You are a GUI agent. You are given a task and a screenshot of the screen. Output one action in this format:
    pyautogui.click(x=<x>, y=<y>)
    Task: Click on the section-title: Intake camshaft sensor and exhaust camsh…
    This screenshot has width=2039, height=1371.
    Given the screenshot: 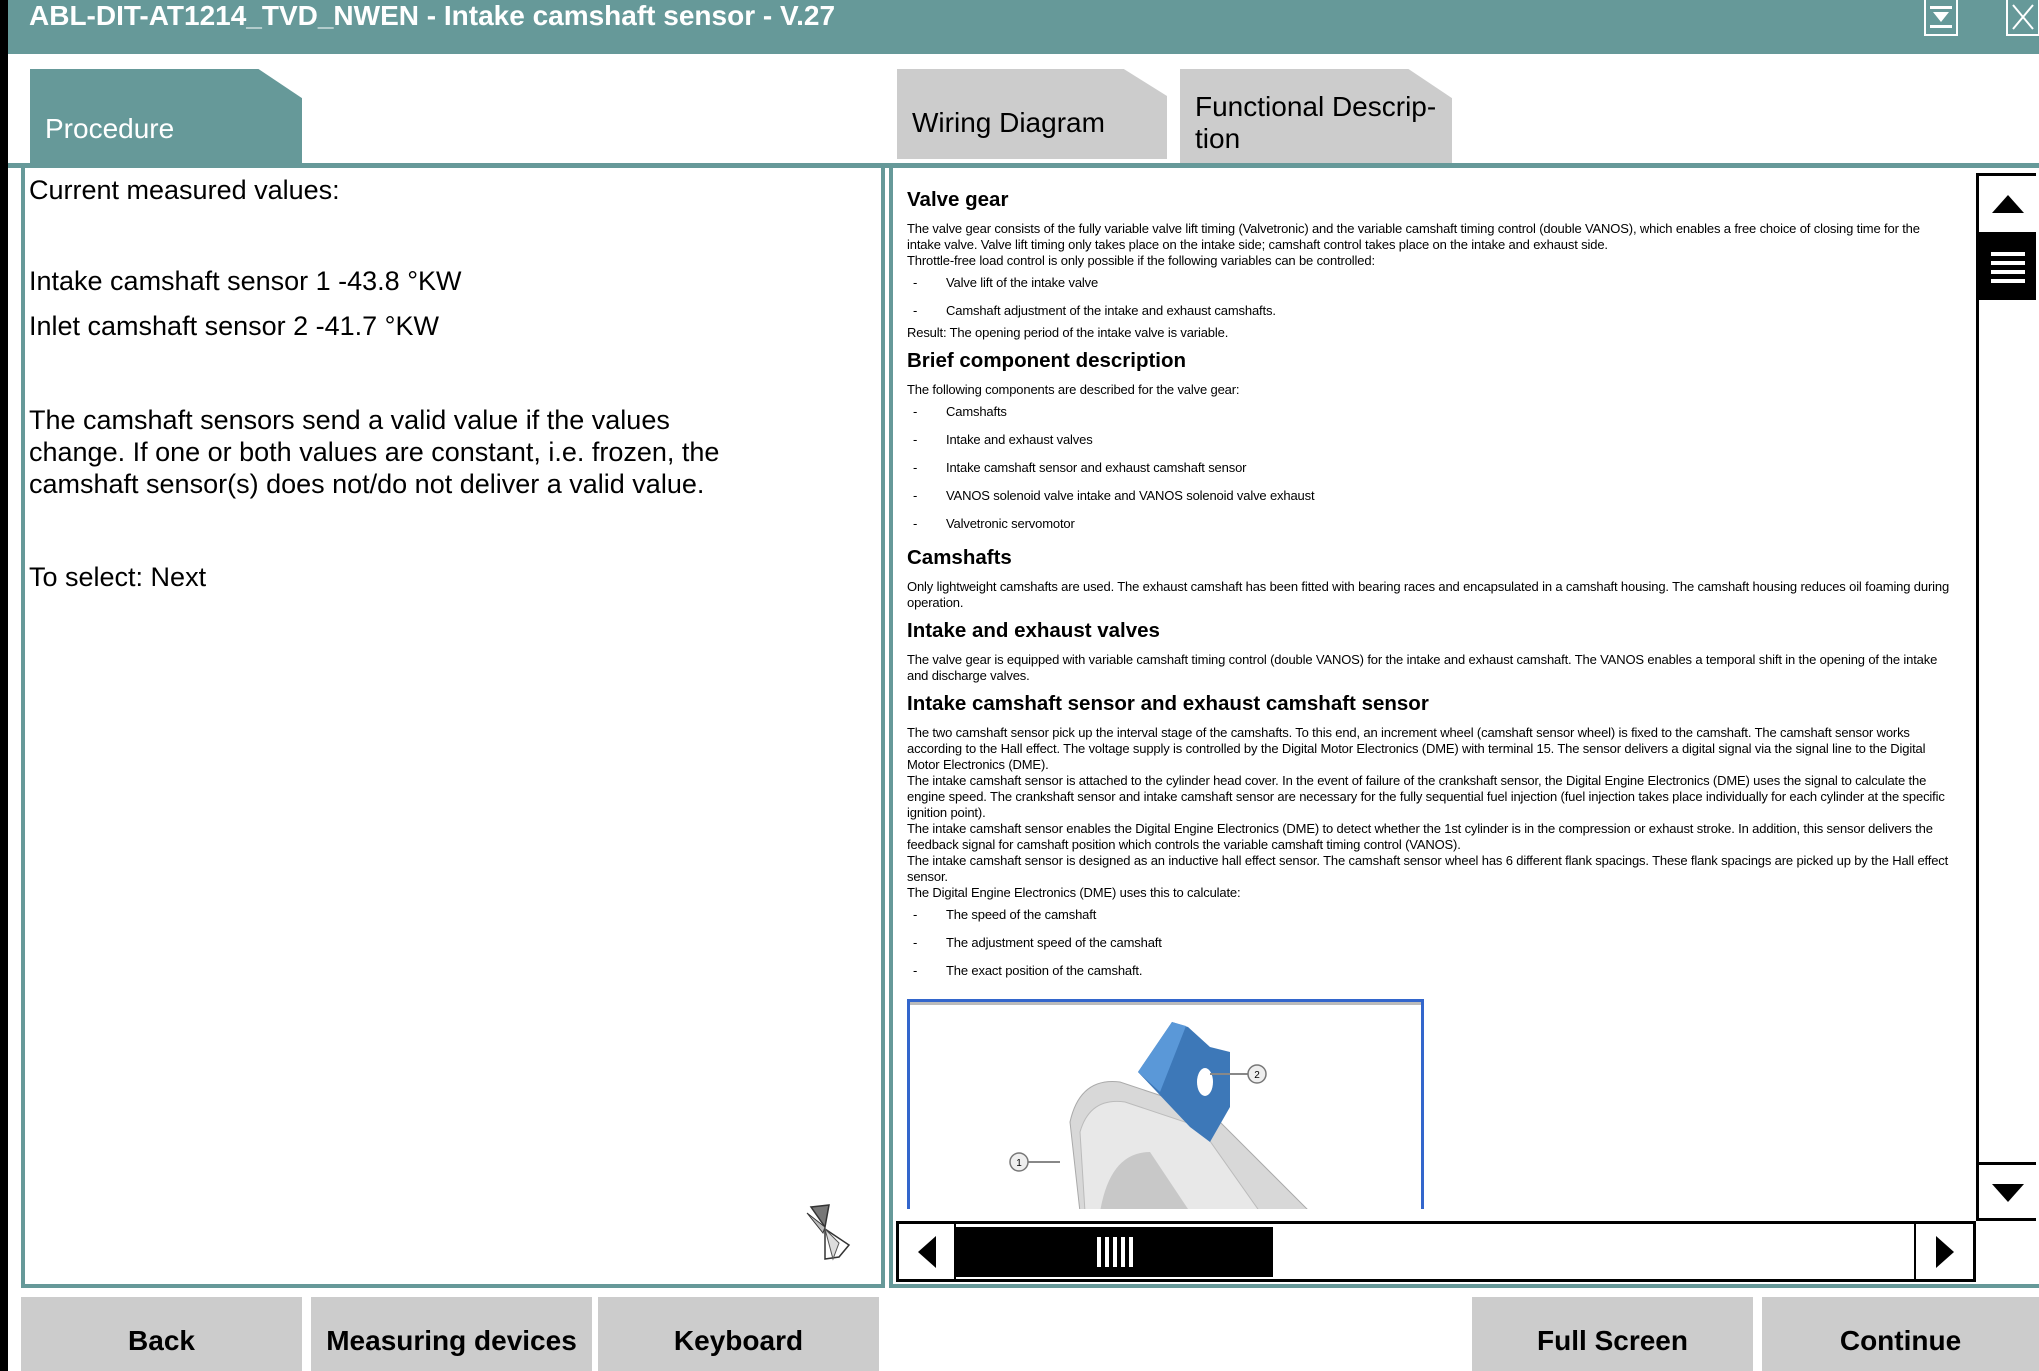 What is the action you would take?
    pyautogui.click(x=1168, y=703)
    